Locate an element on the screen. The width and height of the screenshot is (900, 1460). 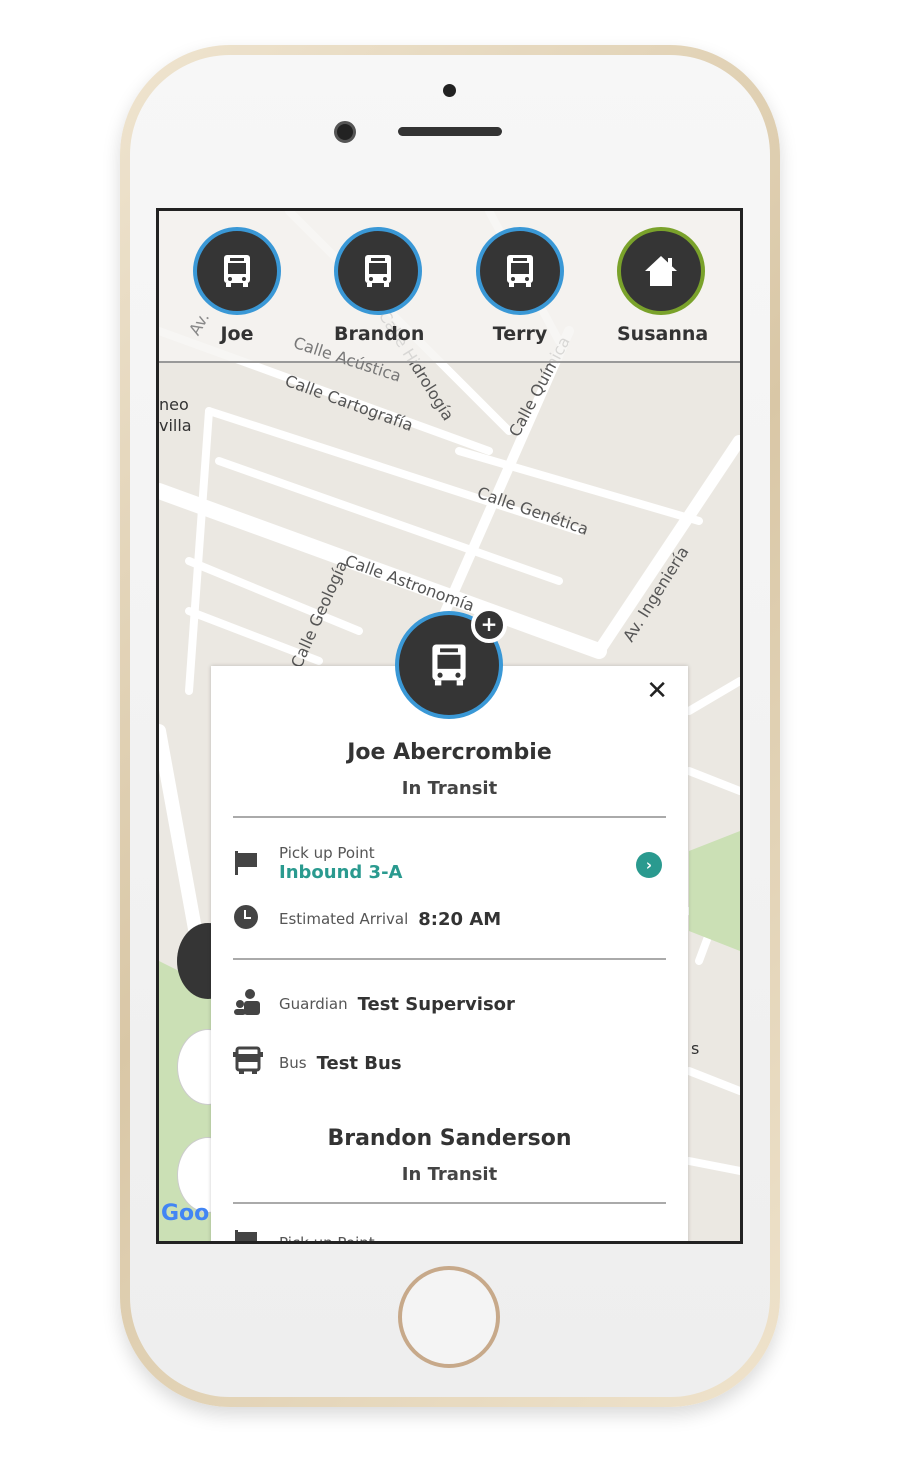
arrival-value: 8:20 AM is located at coordinates (460, 919).